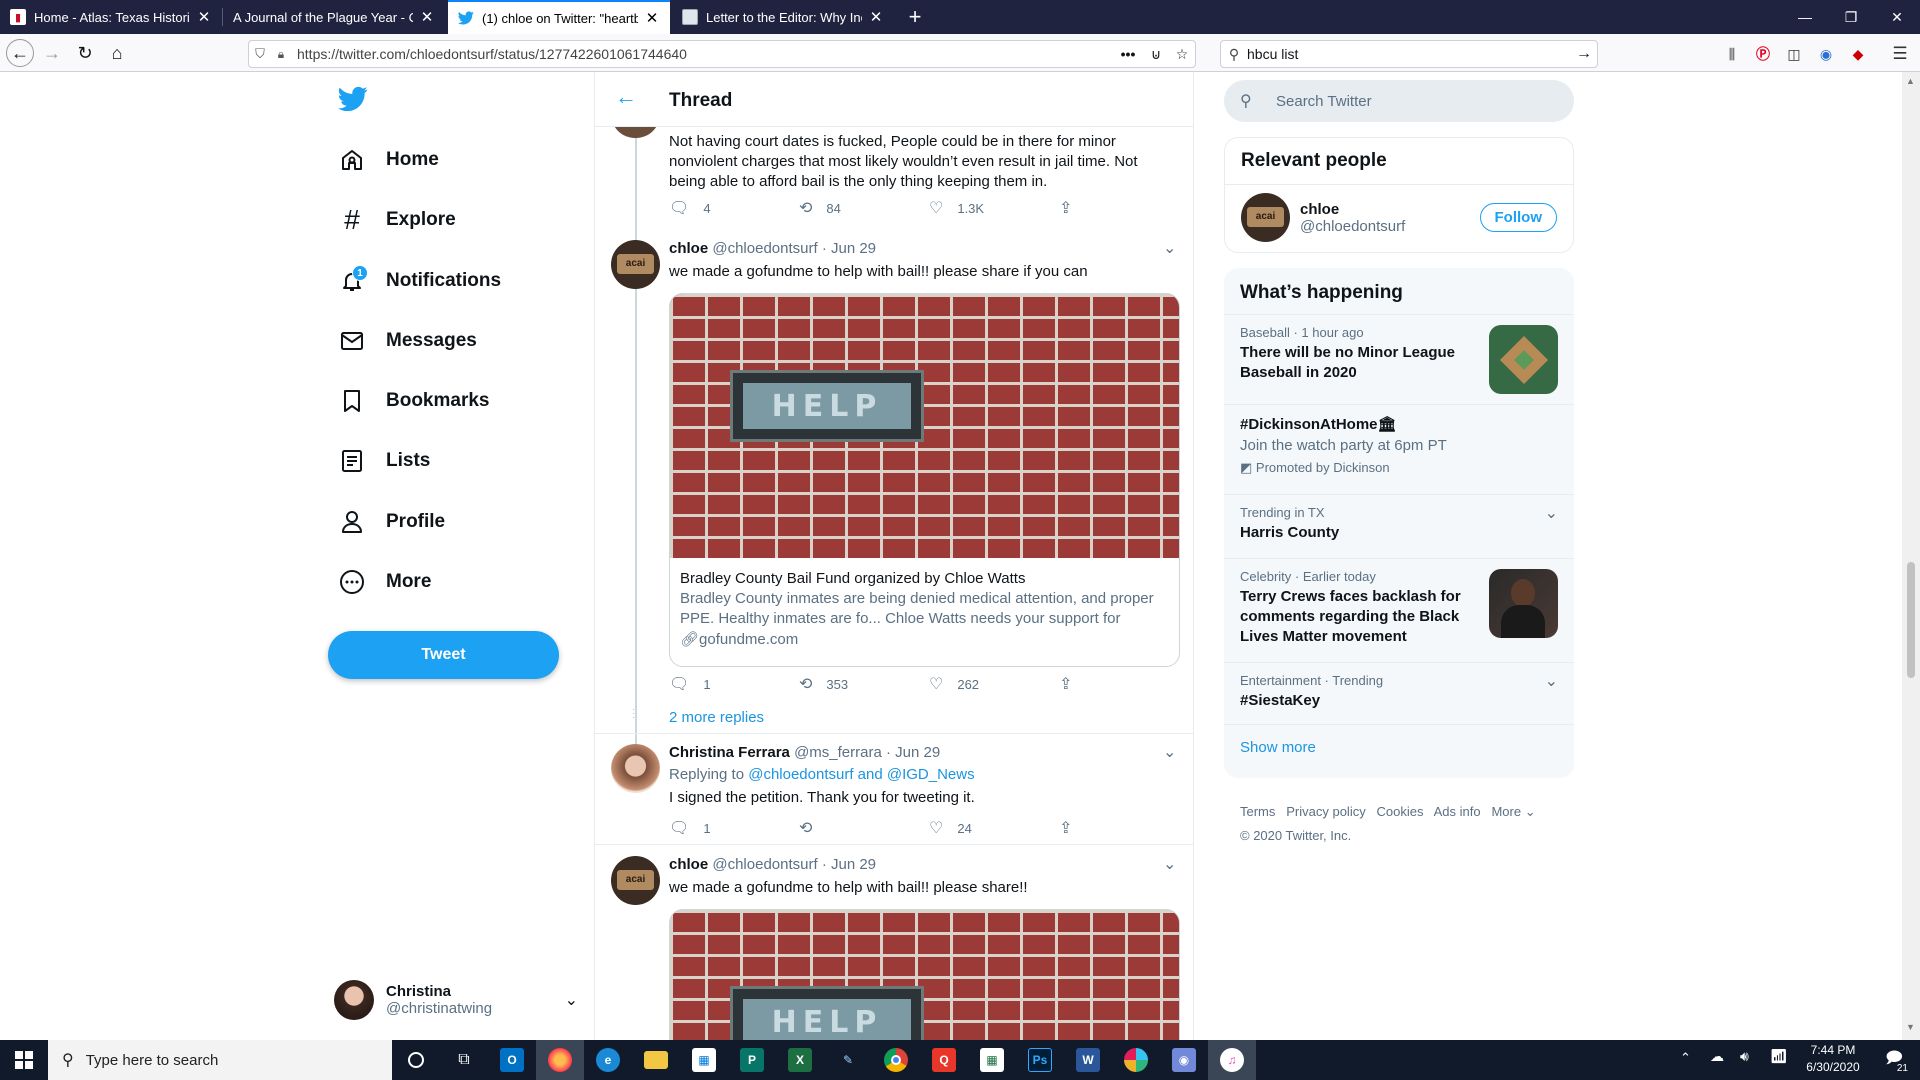 The image size is (1920, 1080). What do you see at coordinates (848, 1060) in the screenshot?
I see `pen-app-icon: ✎` at bounding box center [848, 1060].